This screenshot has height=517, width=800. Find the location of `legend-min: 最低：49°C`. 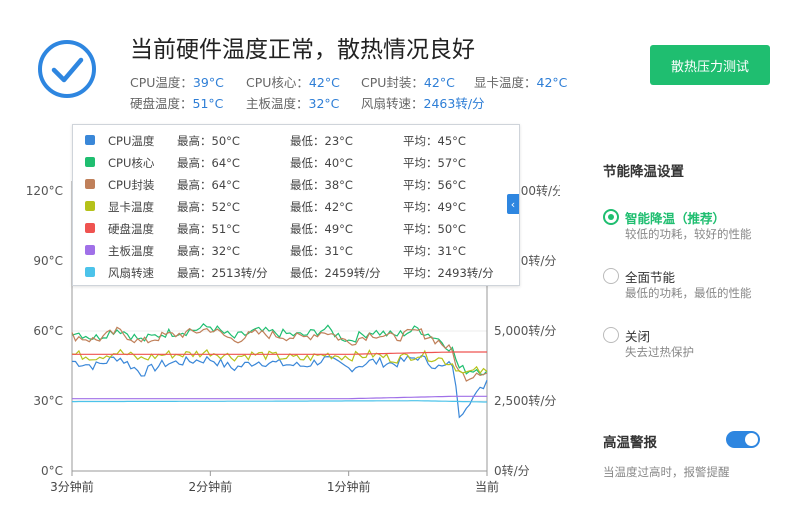

legend-min: 最低：49°C is located at coordinates (321, 229).